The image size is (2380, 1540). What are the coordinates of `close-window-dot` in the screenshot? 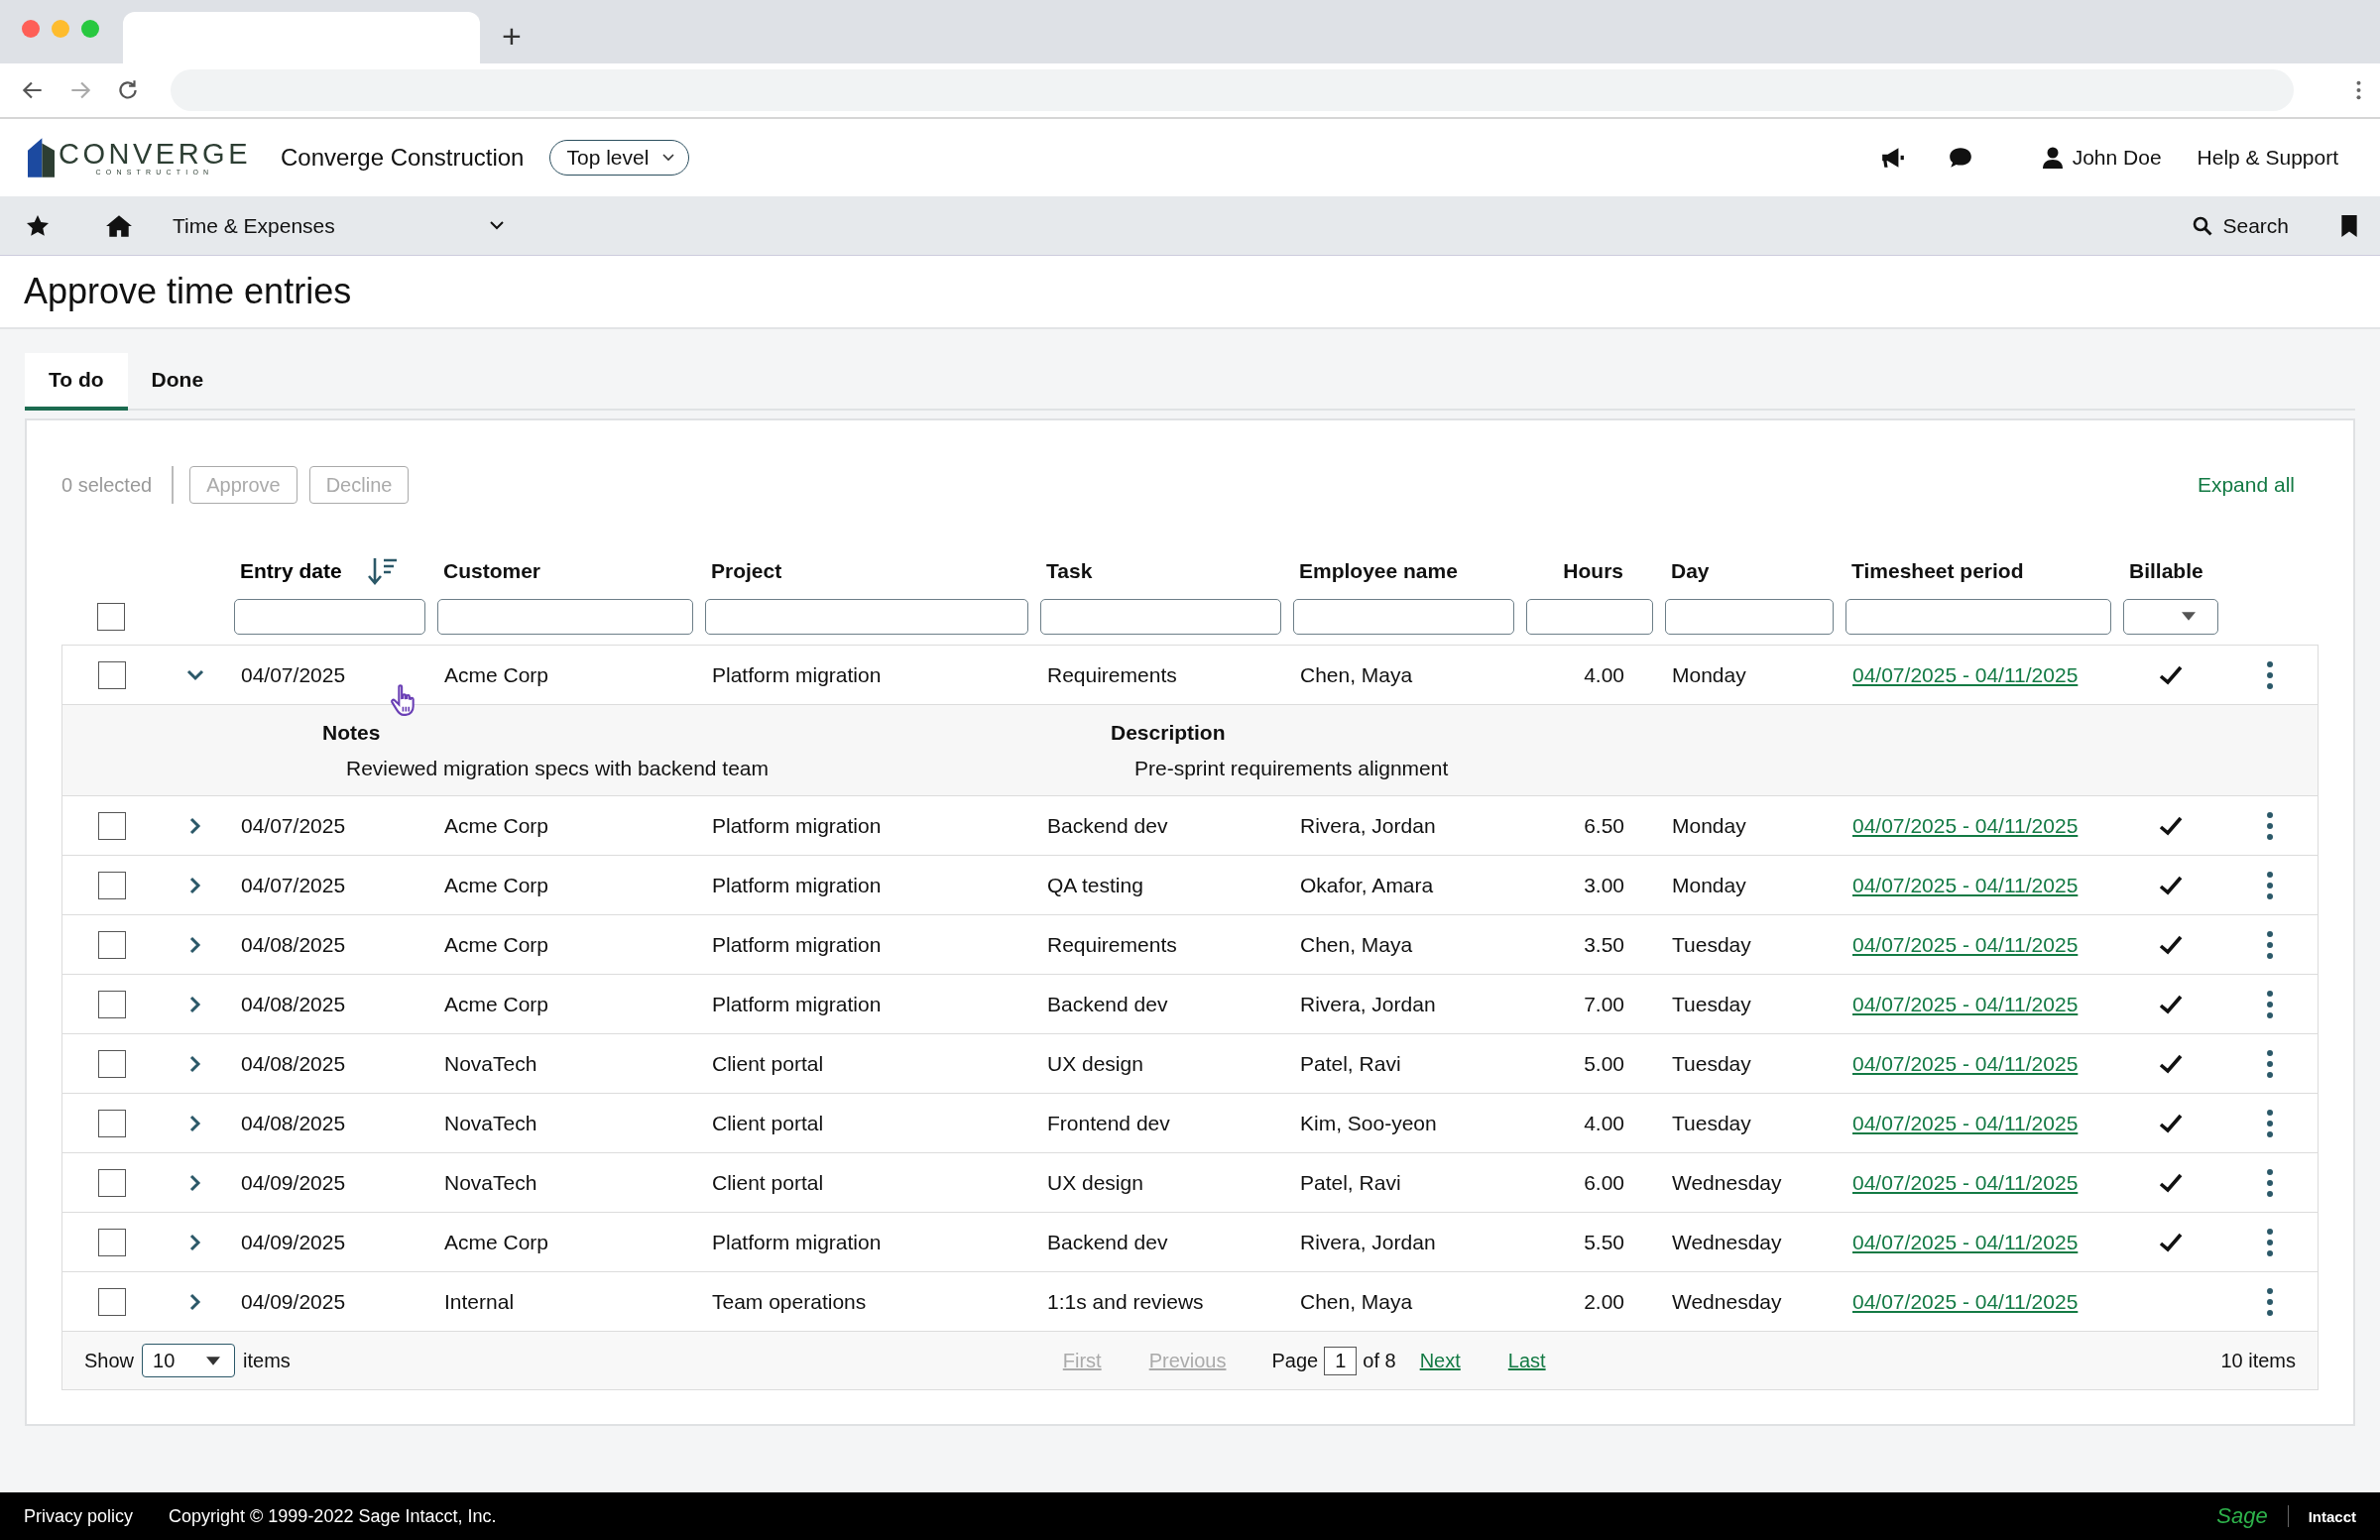 It's located at (31, 29).